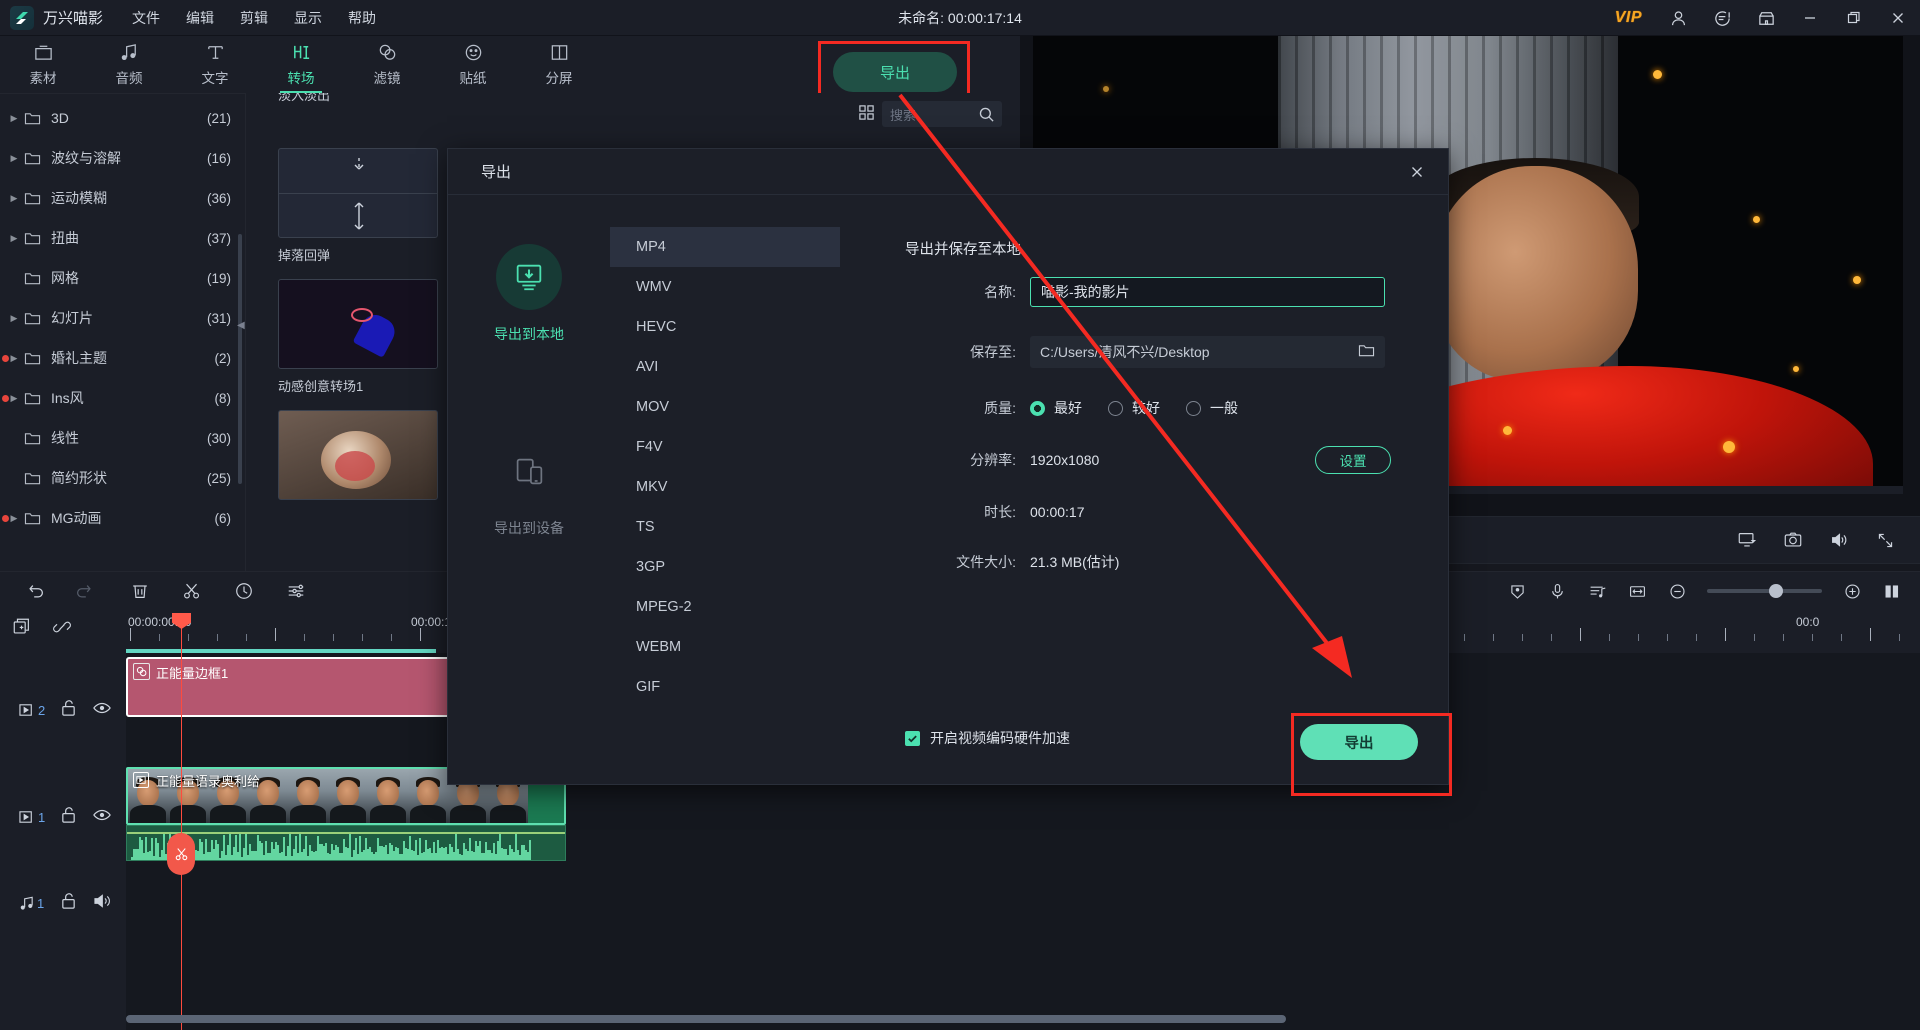  I want to click on menu-clip: 剪辑, so click(254, 18).